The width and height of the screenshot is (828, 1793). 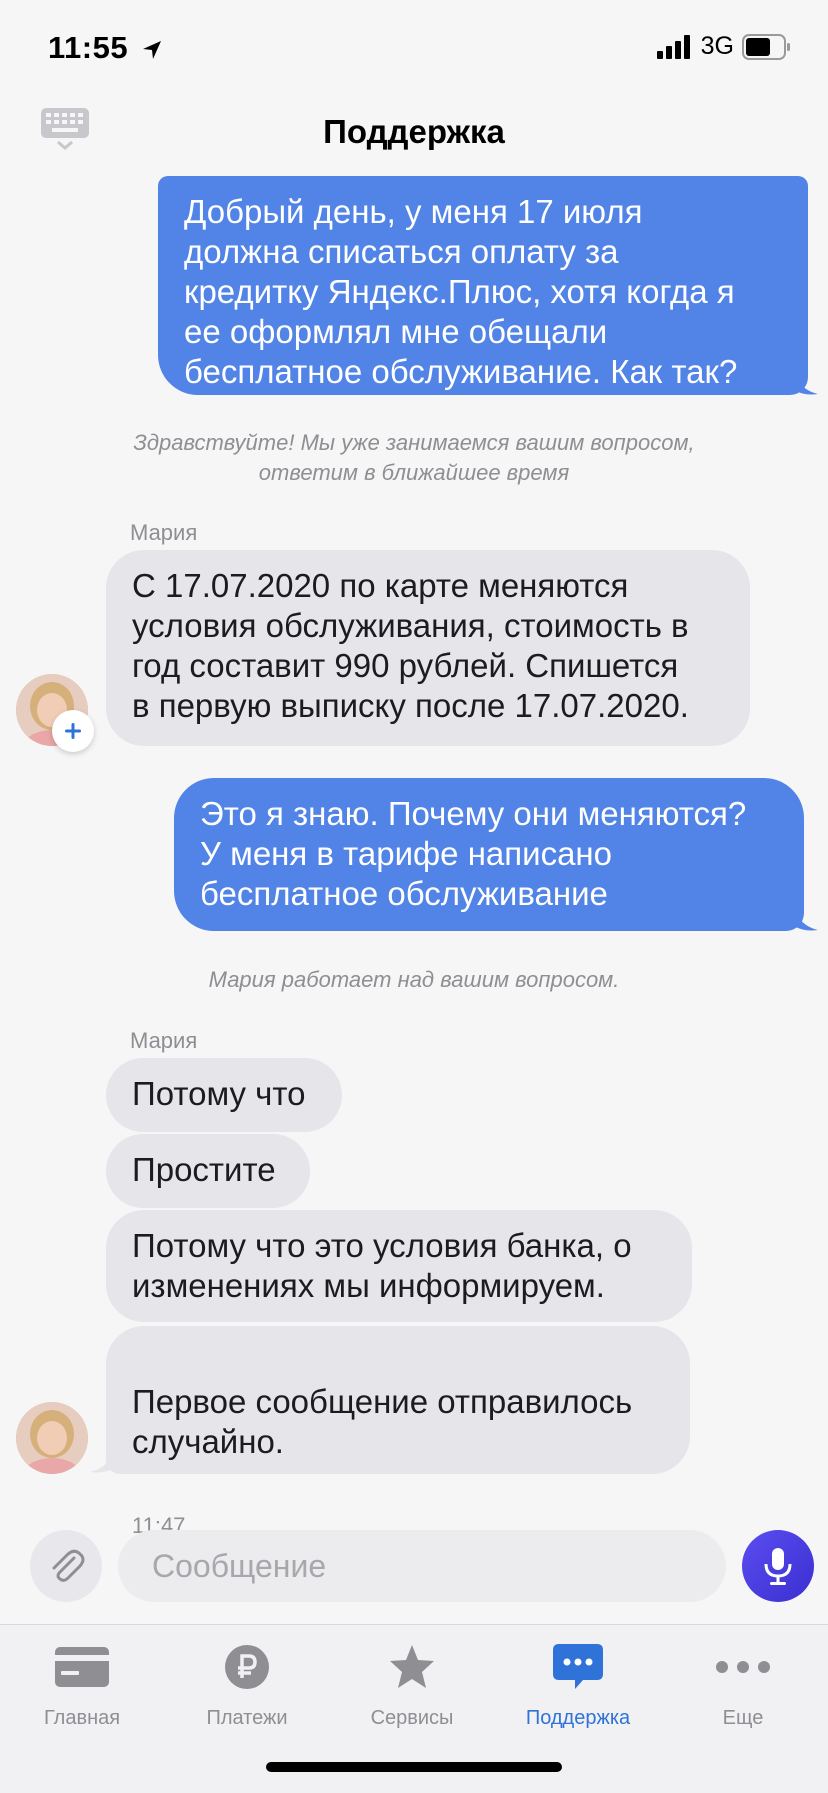 I want to click on attach-button, so click(x=66, y=1566).